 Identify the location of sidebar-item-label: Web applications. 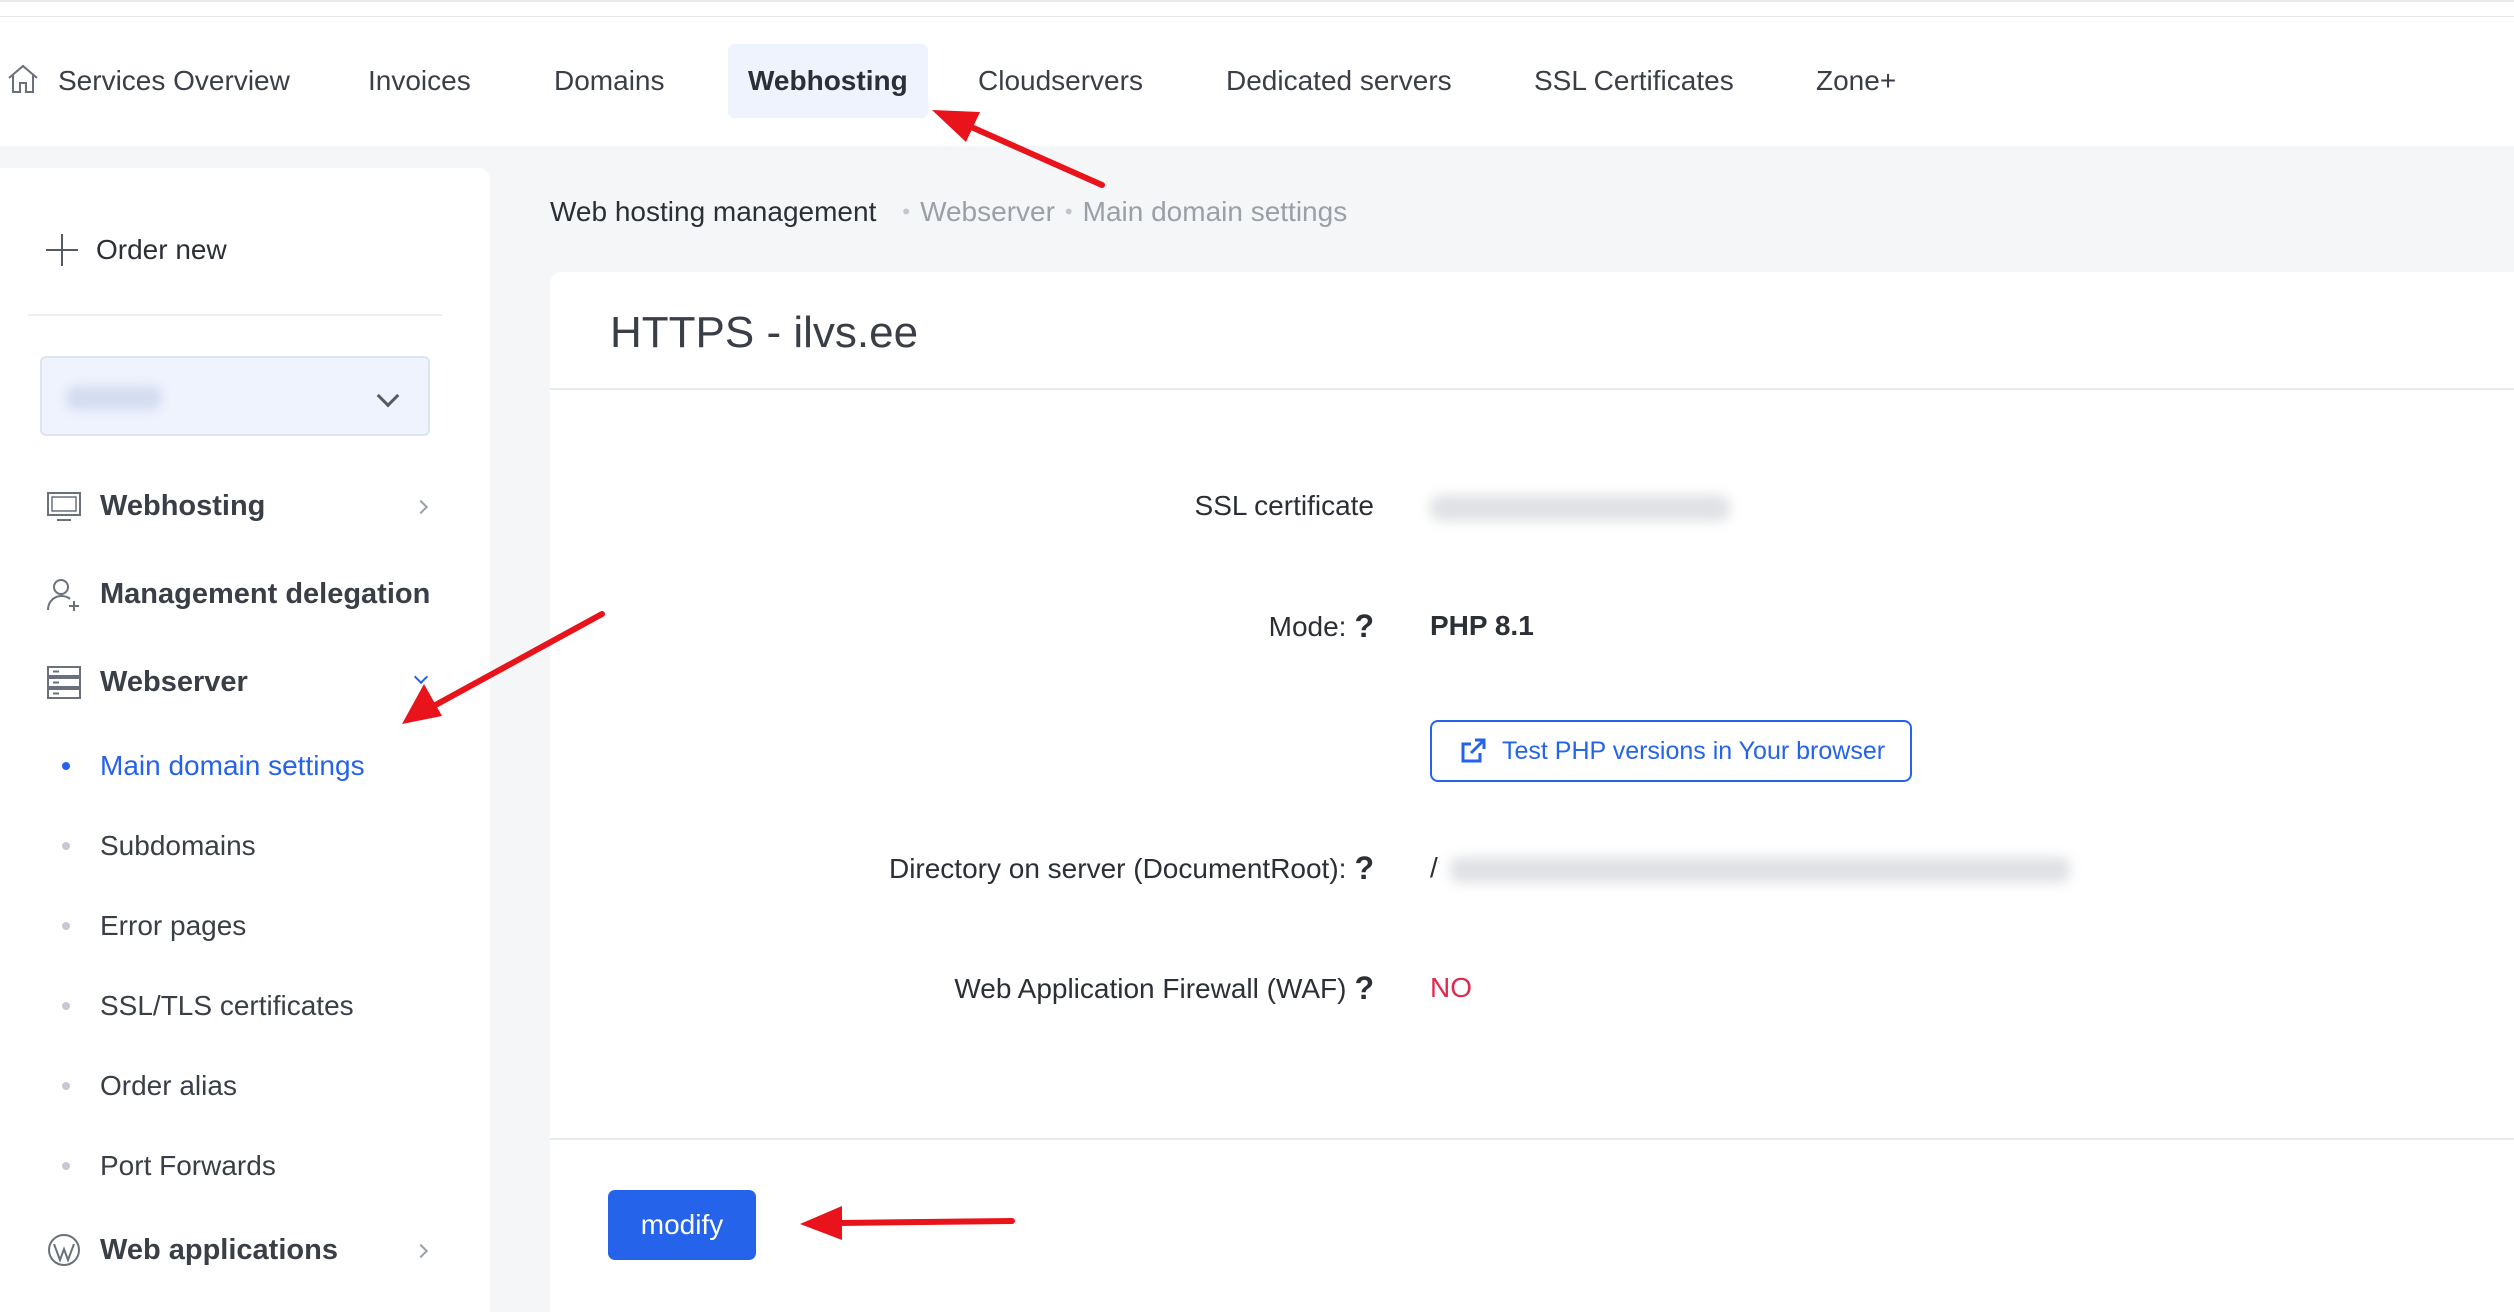
(219, 1249).